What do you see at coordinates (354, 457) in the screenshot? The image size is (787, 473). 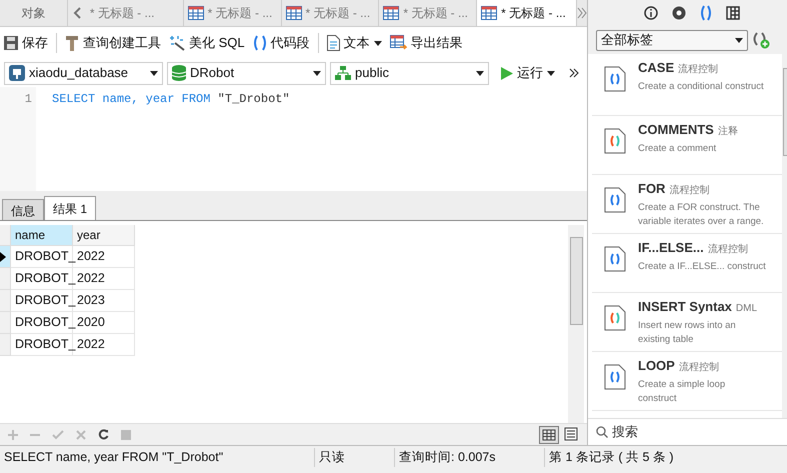 I see `status-mode: 只读` at bounding box center [354, 457].